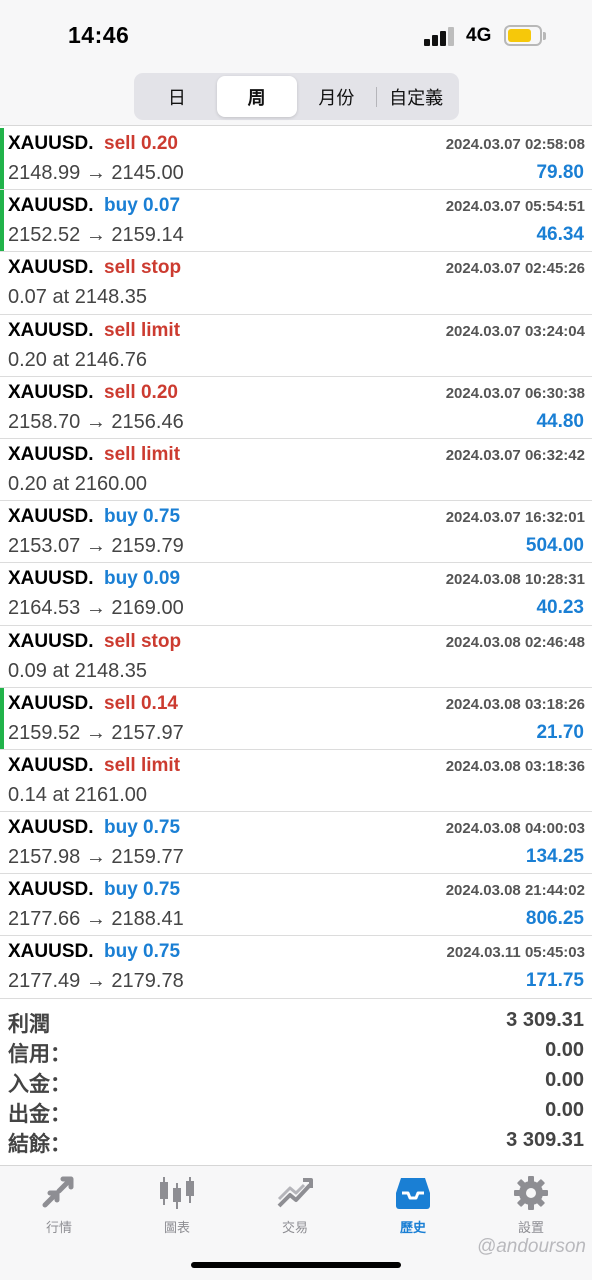 This screenshot has height=1280, width=592. I want to click on summary-balance-row: 結餘： 3 309.31, so click(296, 1143).